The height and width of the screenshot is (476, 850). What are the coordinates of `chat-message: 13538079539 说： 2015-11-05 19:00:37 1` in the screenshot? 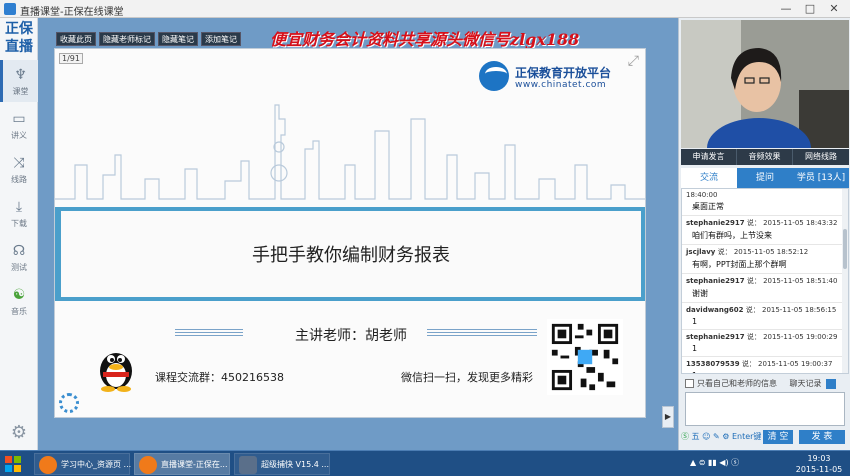 It's located at (765, 365).